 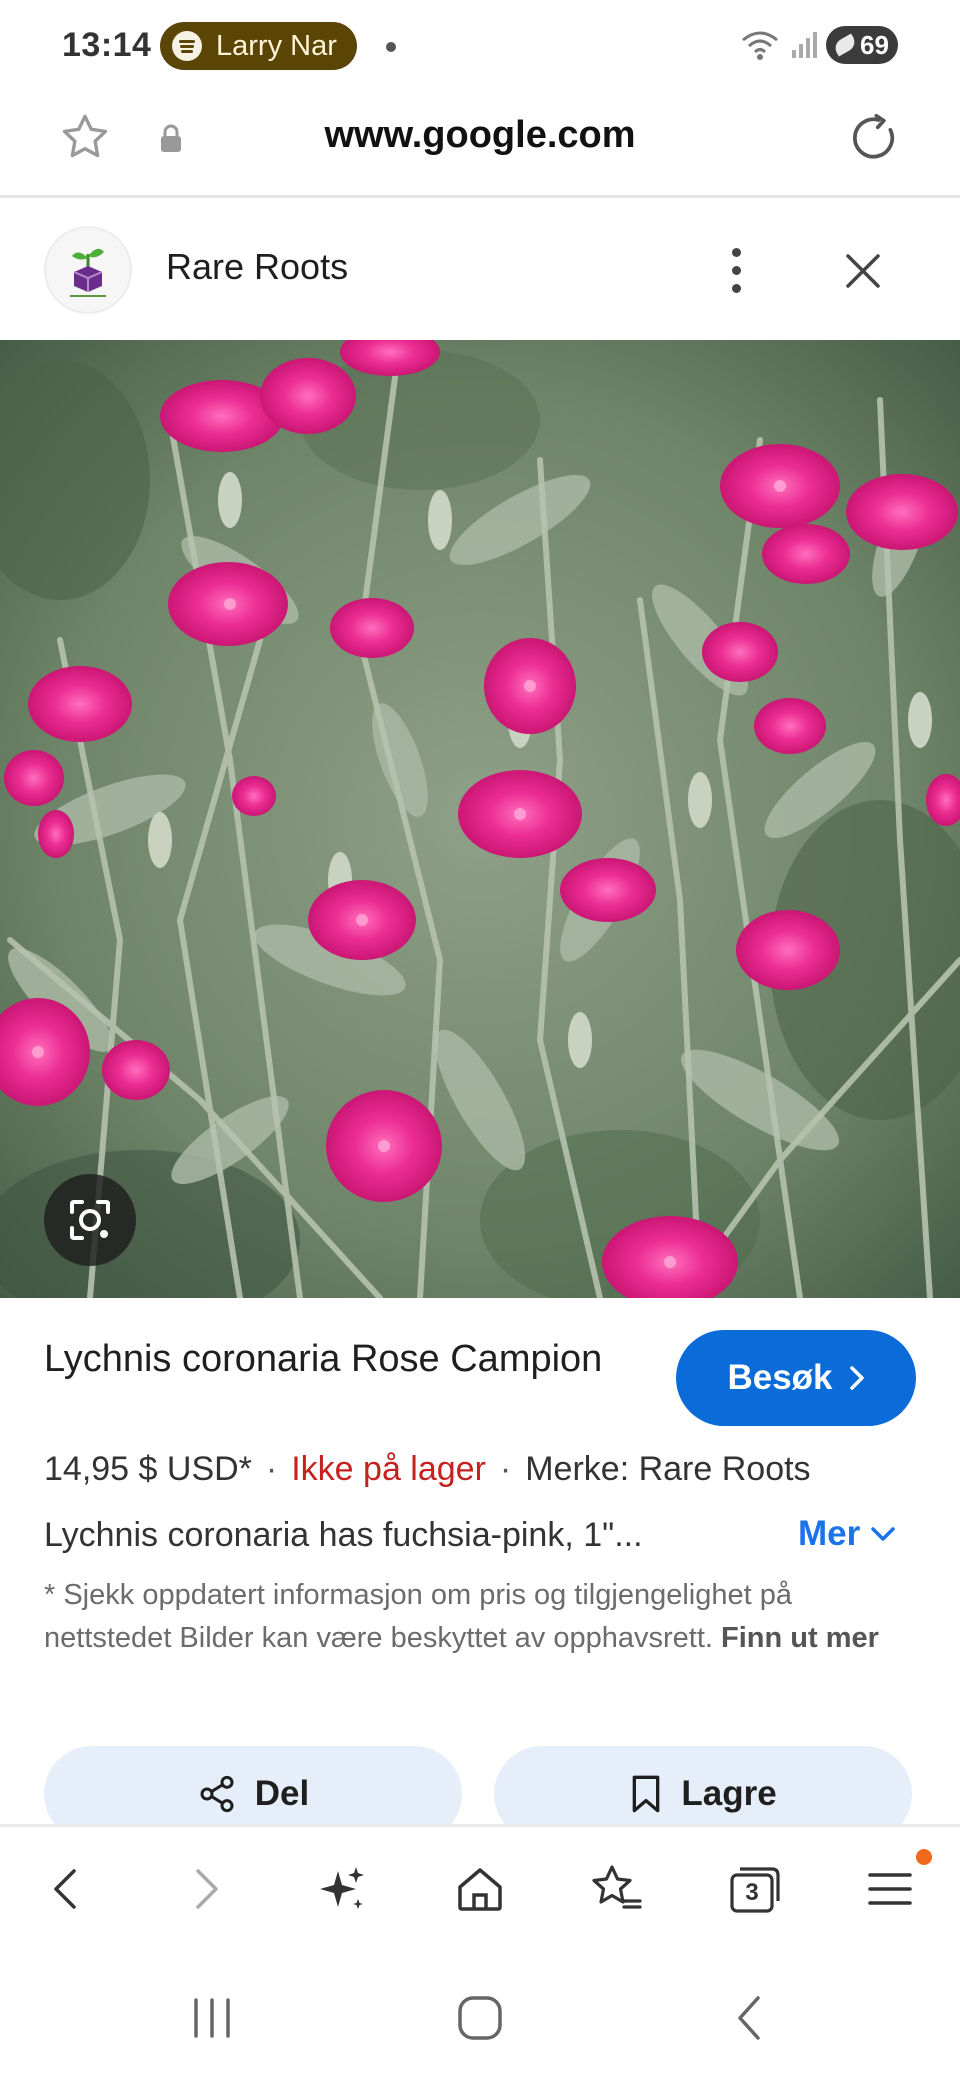 I want to click on tab-count: 3, so click(x=752, y=1892).